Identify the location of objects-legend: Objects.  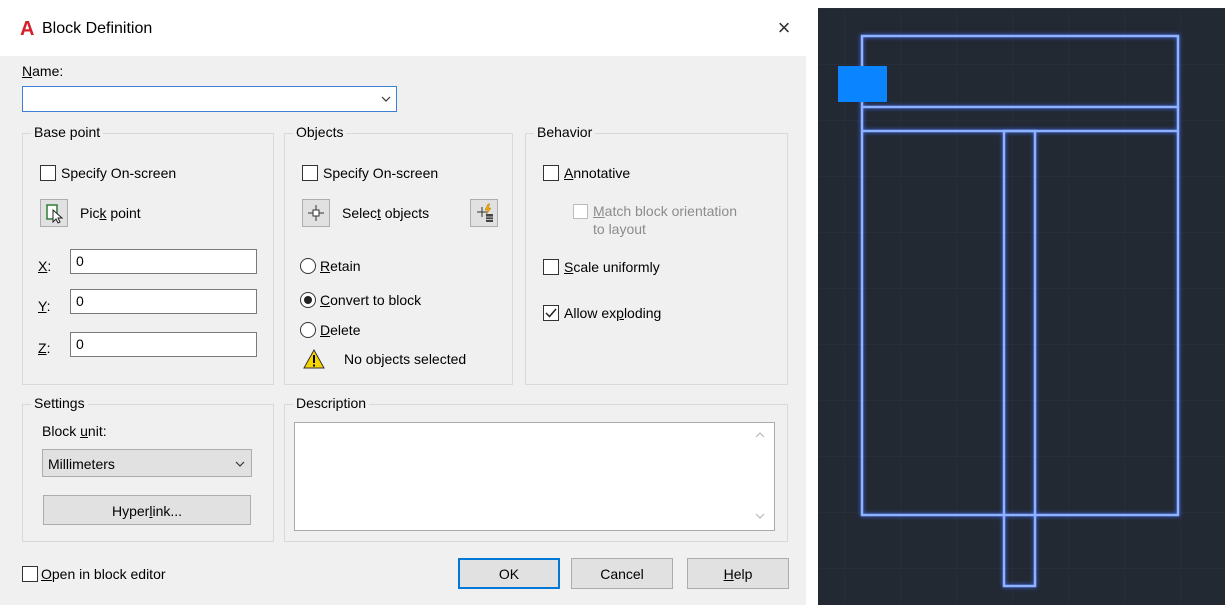
(320, 132).